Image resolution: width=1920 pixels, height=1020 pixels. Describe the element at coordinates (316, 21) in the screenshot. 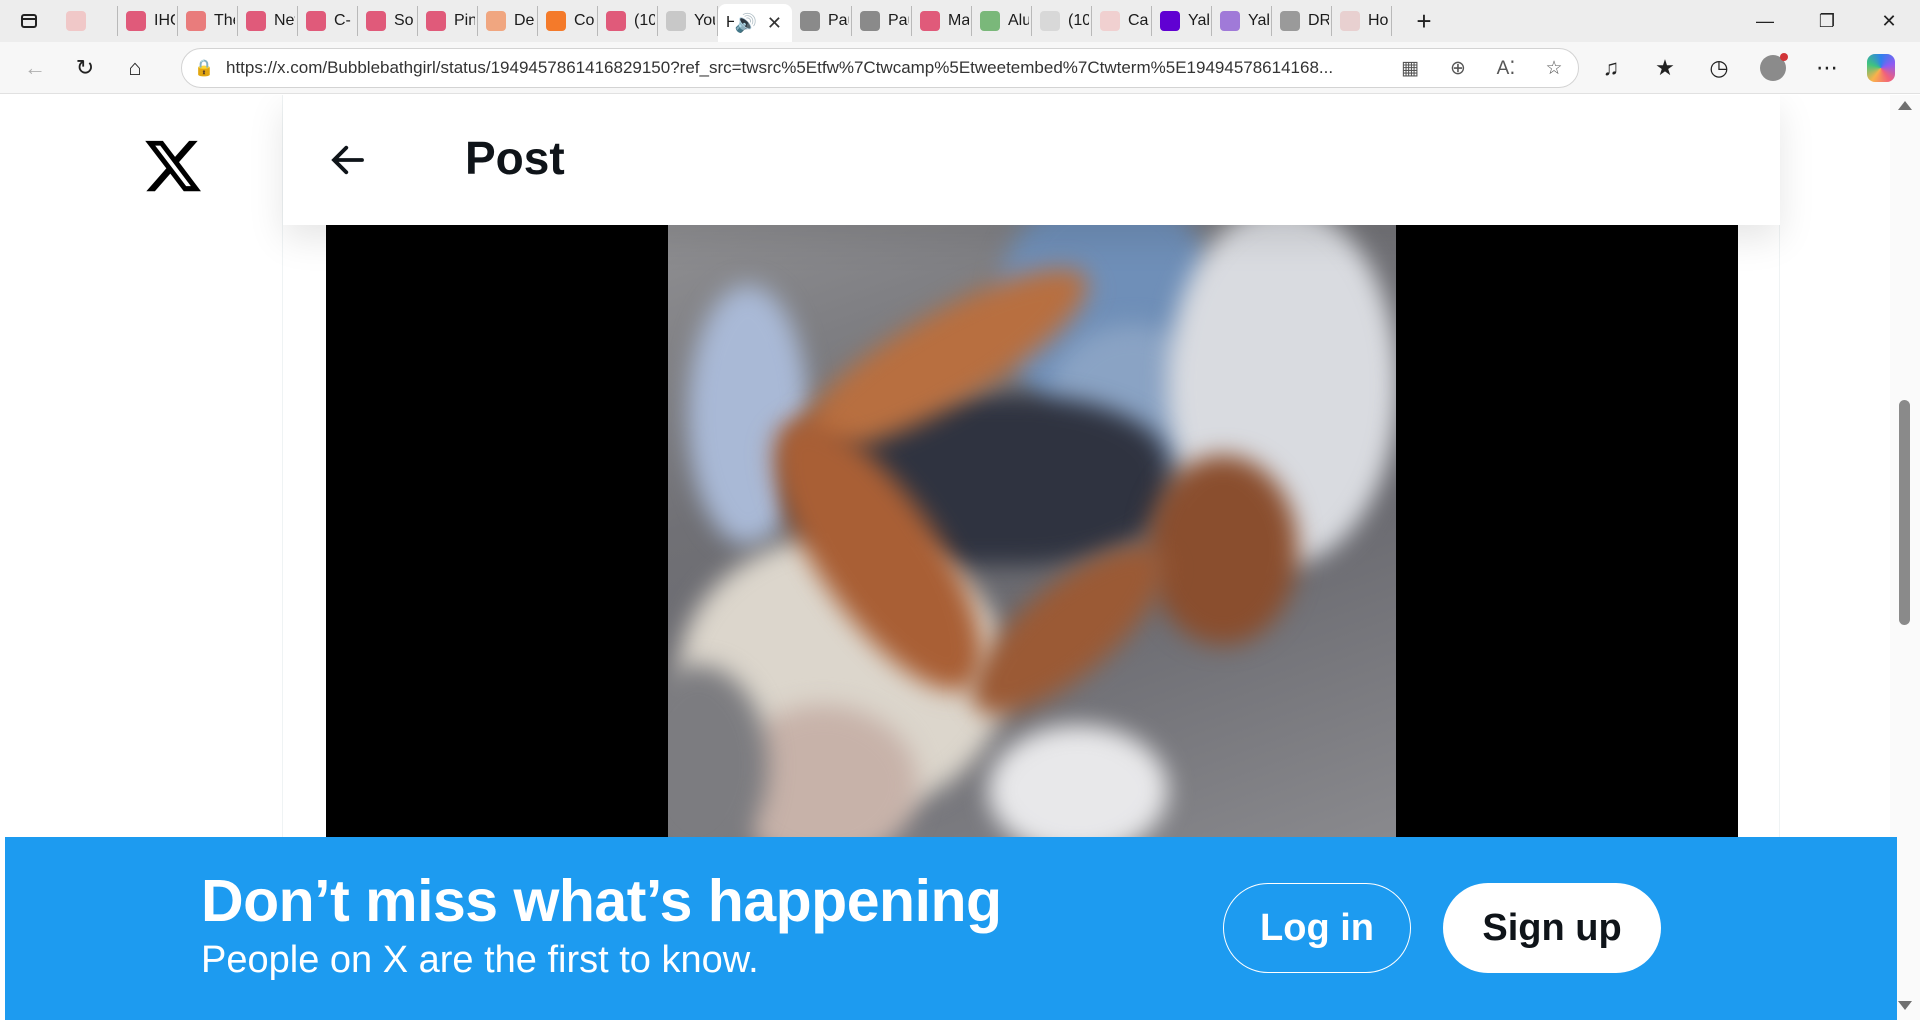

I see `cm-icon` at that location.